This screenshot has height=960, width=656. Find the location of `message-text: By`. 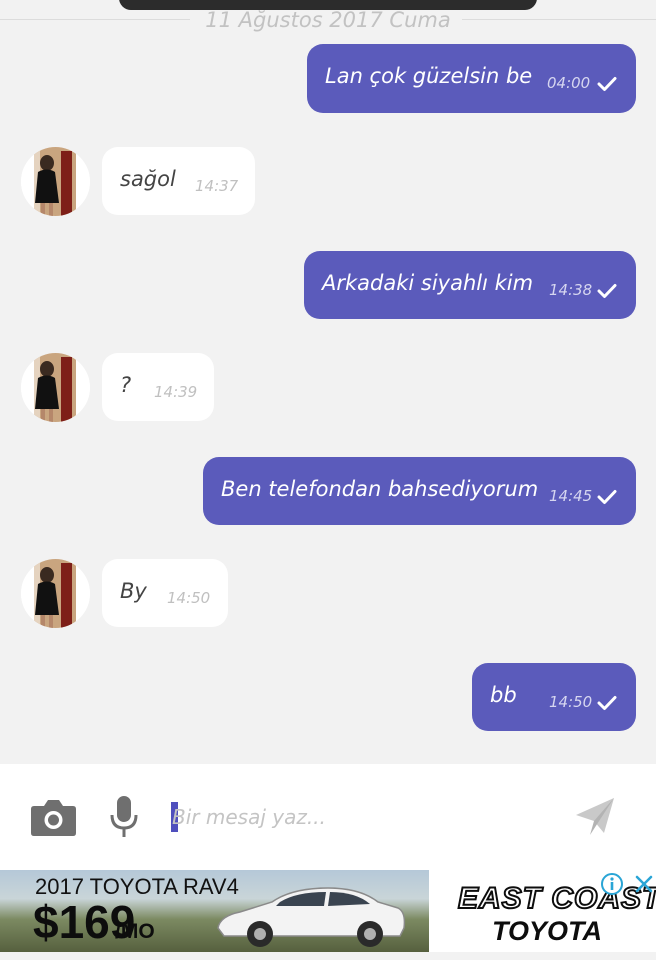

message-text: By is located at coordinates (133, 591).